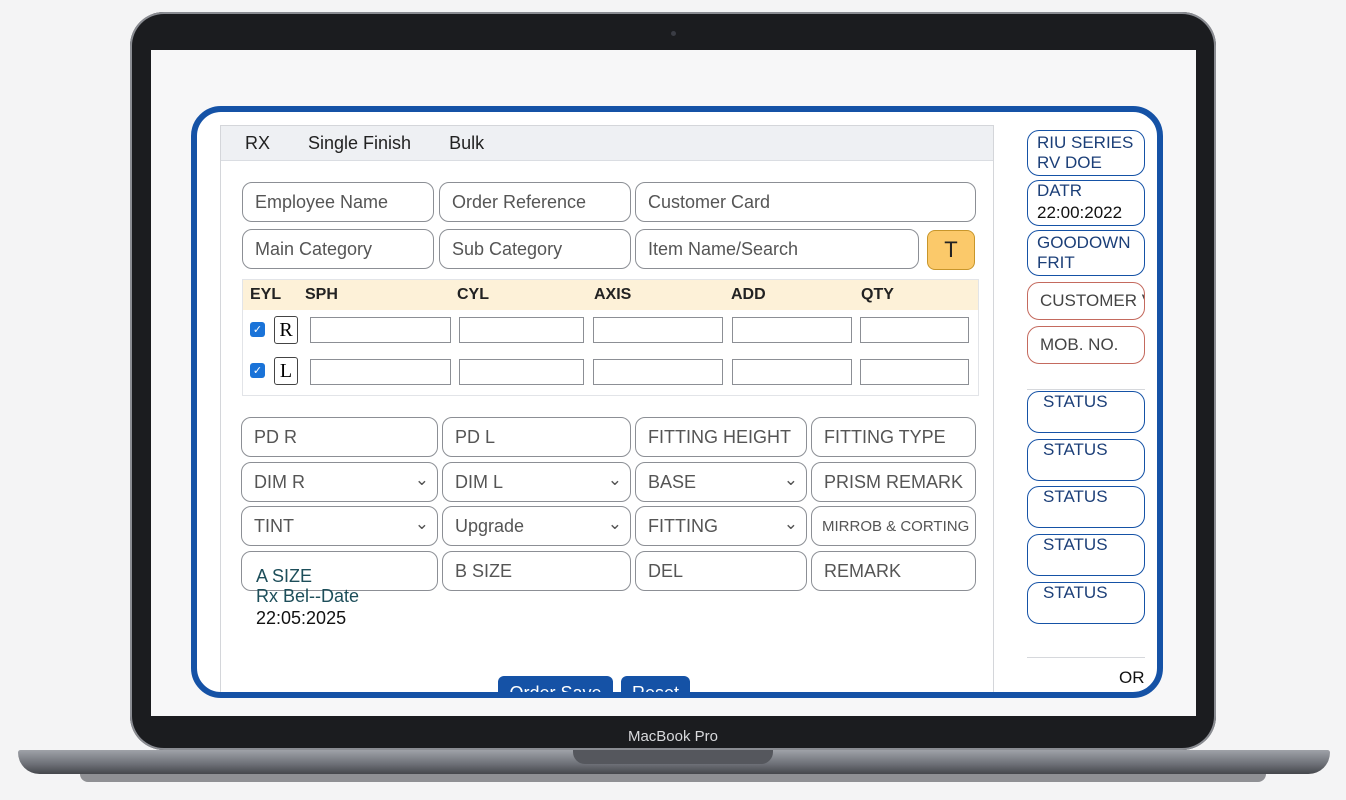 The width and height of the screenshot is (1346, 800). What do you see at coordinates (535, 202) in the screenshot?
I see `order-reference-field: Order Reference` at bounding box center [535, 202].